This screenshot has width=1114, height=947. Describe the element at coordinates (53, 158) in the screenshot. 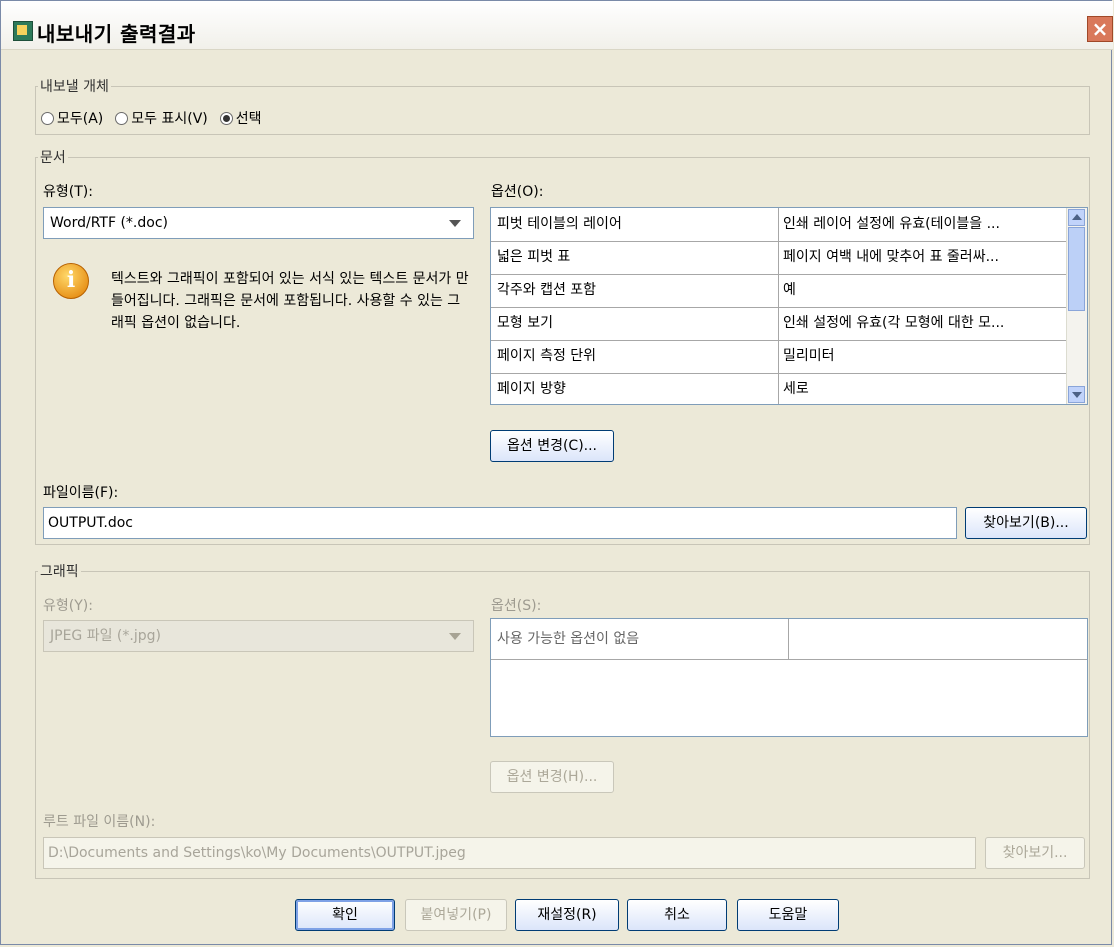

I see `document-legend: 문서` at that location.